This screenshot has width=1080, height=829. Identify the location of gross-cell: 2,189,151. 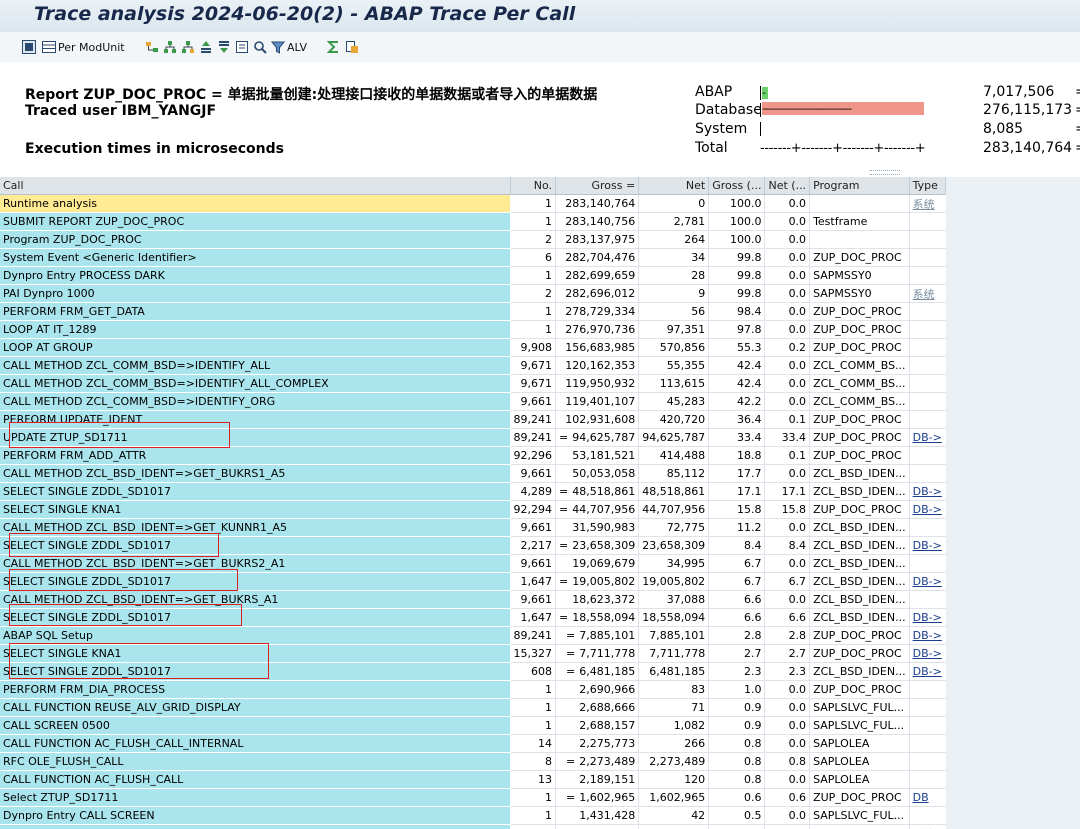
(597, 779).